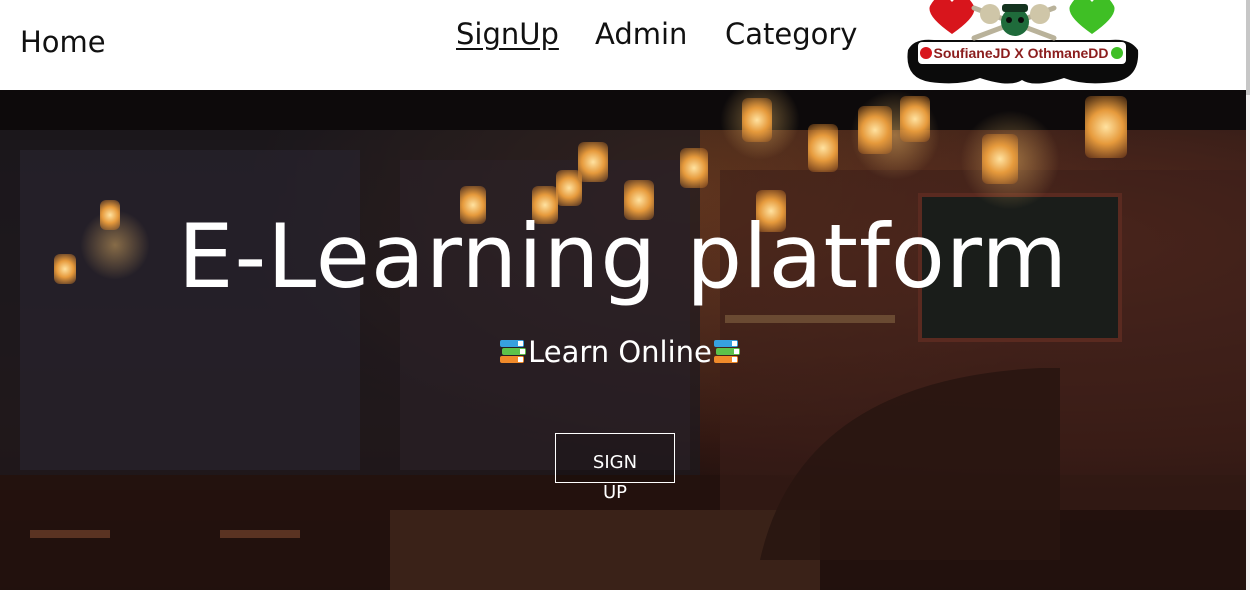 Image resolution: width=1250 pixels, height=590 pixels. Describe the element at coordinates (641, 34) in the screenshot. I see `nav-admin-link: Admin` at that location.